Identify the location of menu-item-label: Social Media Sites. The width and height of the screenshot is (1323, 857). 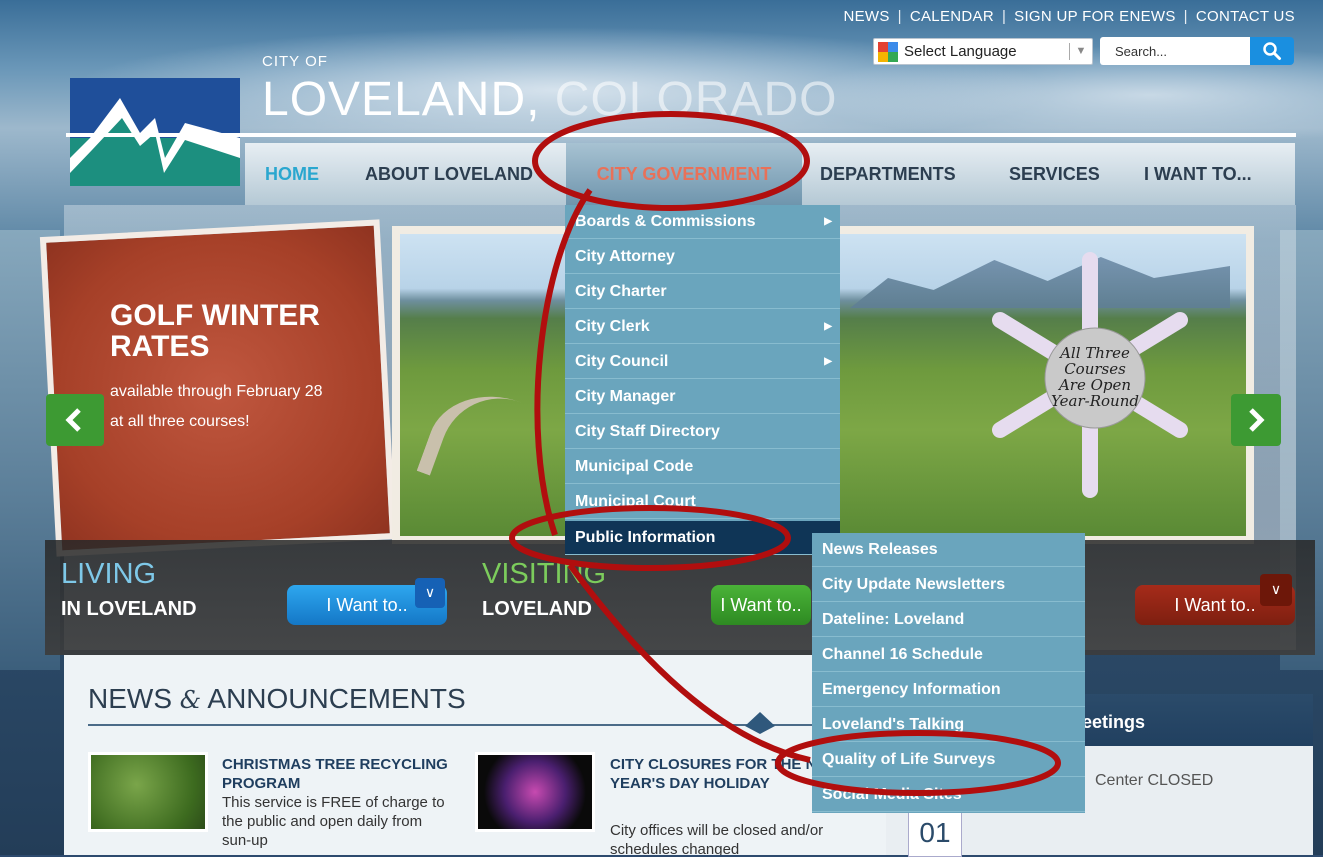
(892, 794).